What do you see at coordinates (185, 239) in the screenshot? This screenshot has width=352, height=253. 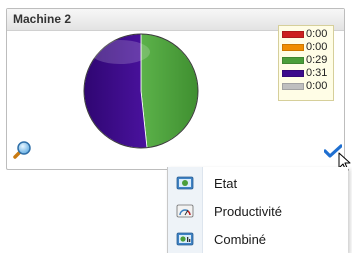 I see `combined-view-icon` at bounding box center [185, 239].